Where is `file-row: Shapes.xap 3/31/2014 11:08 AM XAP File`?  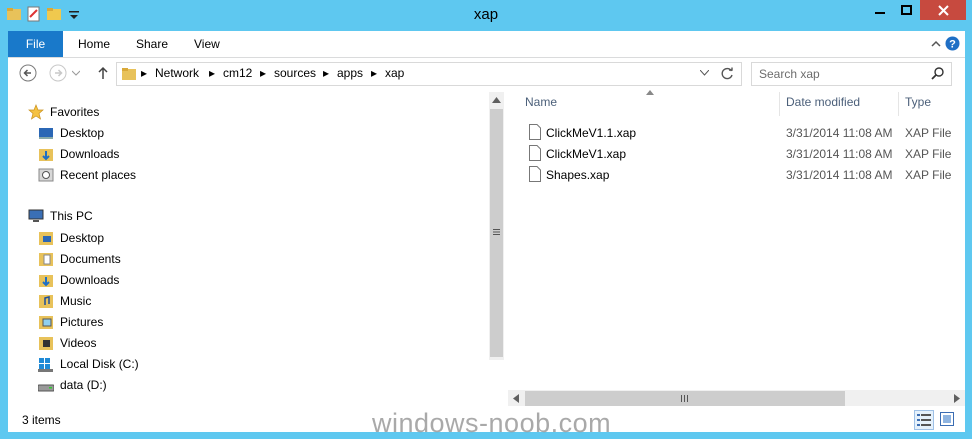
file-row: Shapes.xap 3/31/2014 11:08 AM XAP File is located at coordinates (745, 176).